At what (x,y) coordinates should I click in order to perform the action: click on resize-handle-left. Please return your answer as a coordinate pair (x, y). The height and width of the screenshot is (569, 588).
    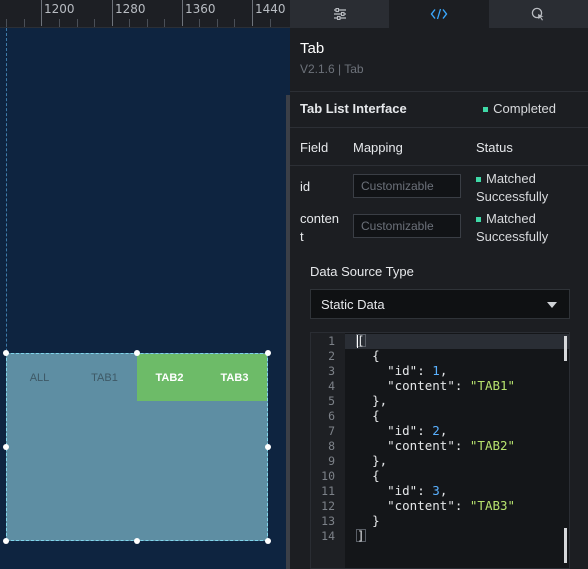
    Looking at the image, I should click on (6, 447).